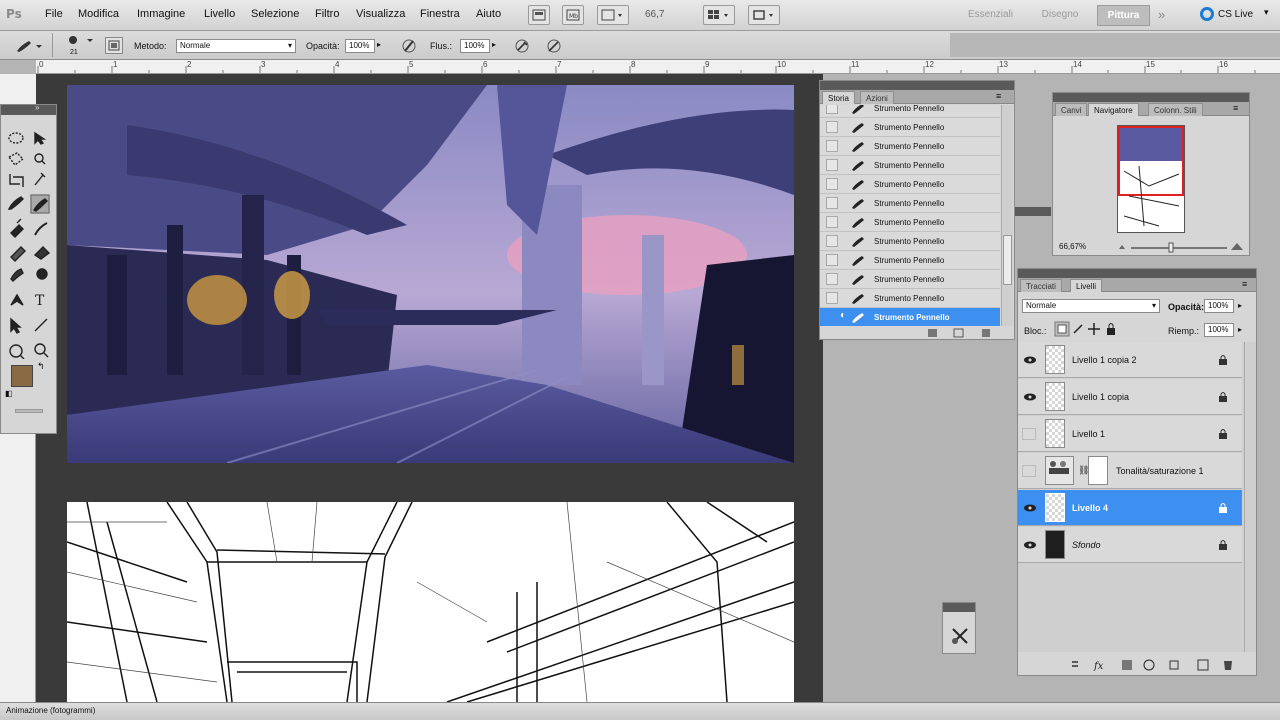 The height and width of the screenshot is (720, 1280). What do you see at coordinates (475, 46) in the screenshot?
I see `flow-input: 100%` at bounding box center [475, 46].